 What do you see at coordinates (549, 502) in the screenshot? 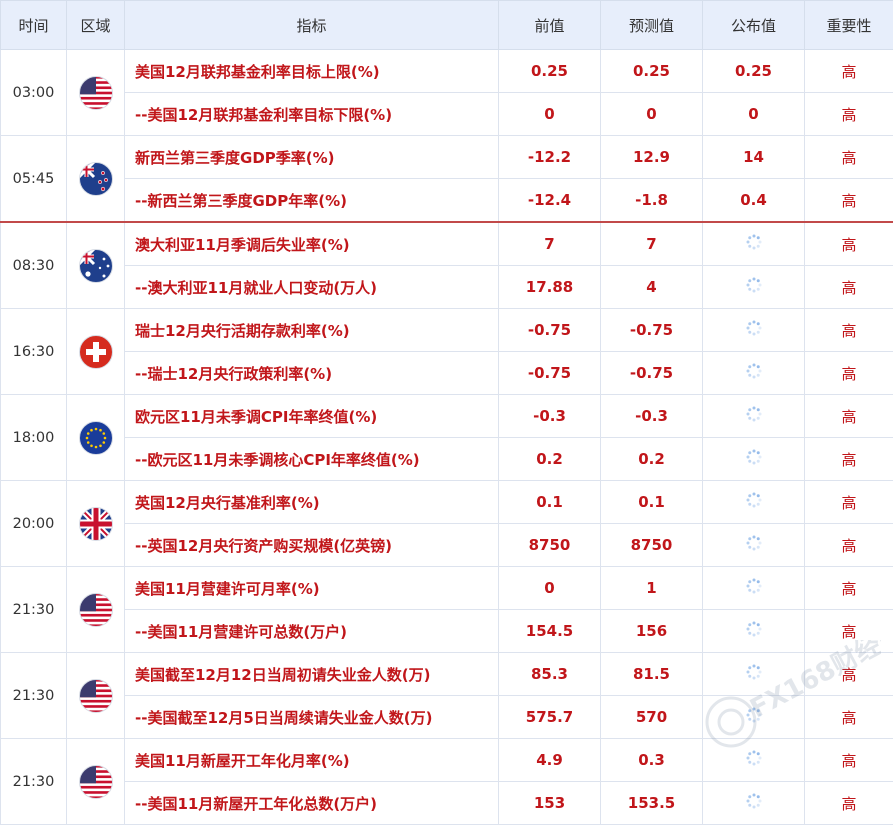
I see `previous-value: 0.1` at bounding box center [549, 502].